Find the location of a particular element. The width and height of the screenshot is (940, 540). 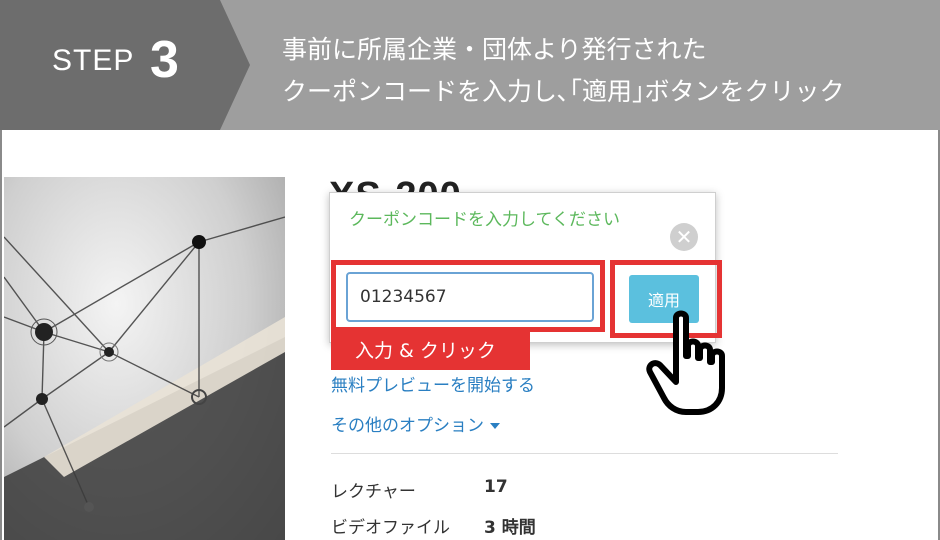

step-arrow-shape is located at coordinates (235, 65).